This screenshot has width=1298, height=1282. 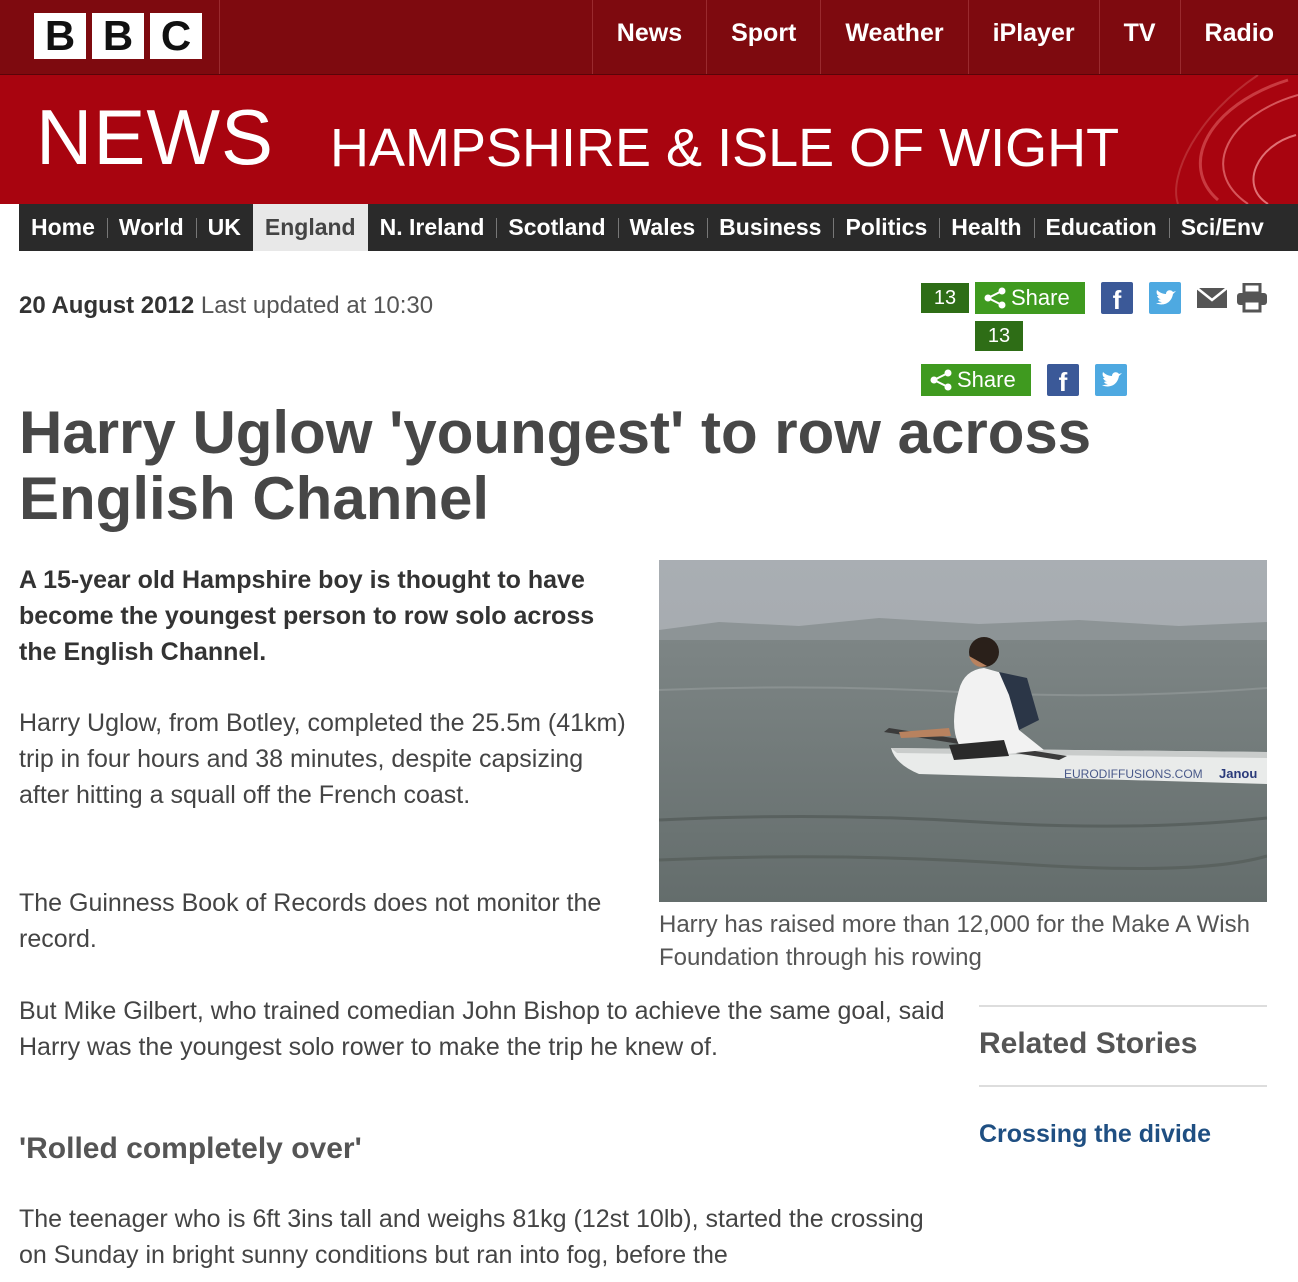 I want to click on dateline: 20 August 2012 Last updated at 10:30, so click(x=226, y=306).